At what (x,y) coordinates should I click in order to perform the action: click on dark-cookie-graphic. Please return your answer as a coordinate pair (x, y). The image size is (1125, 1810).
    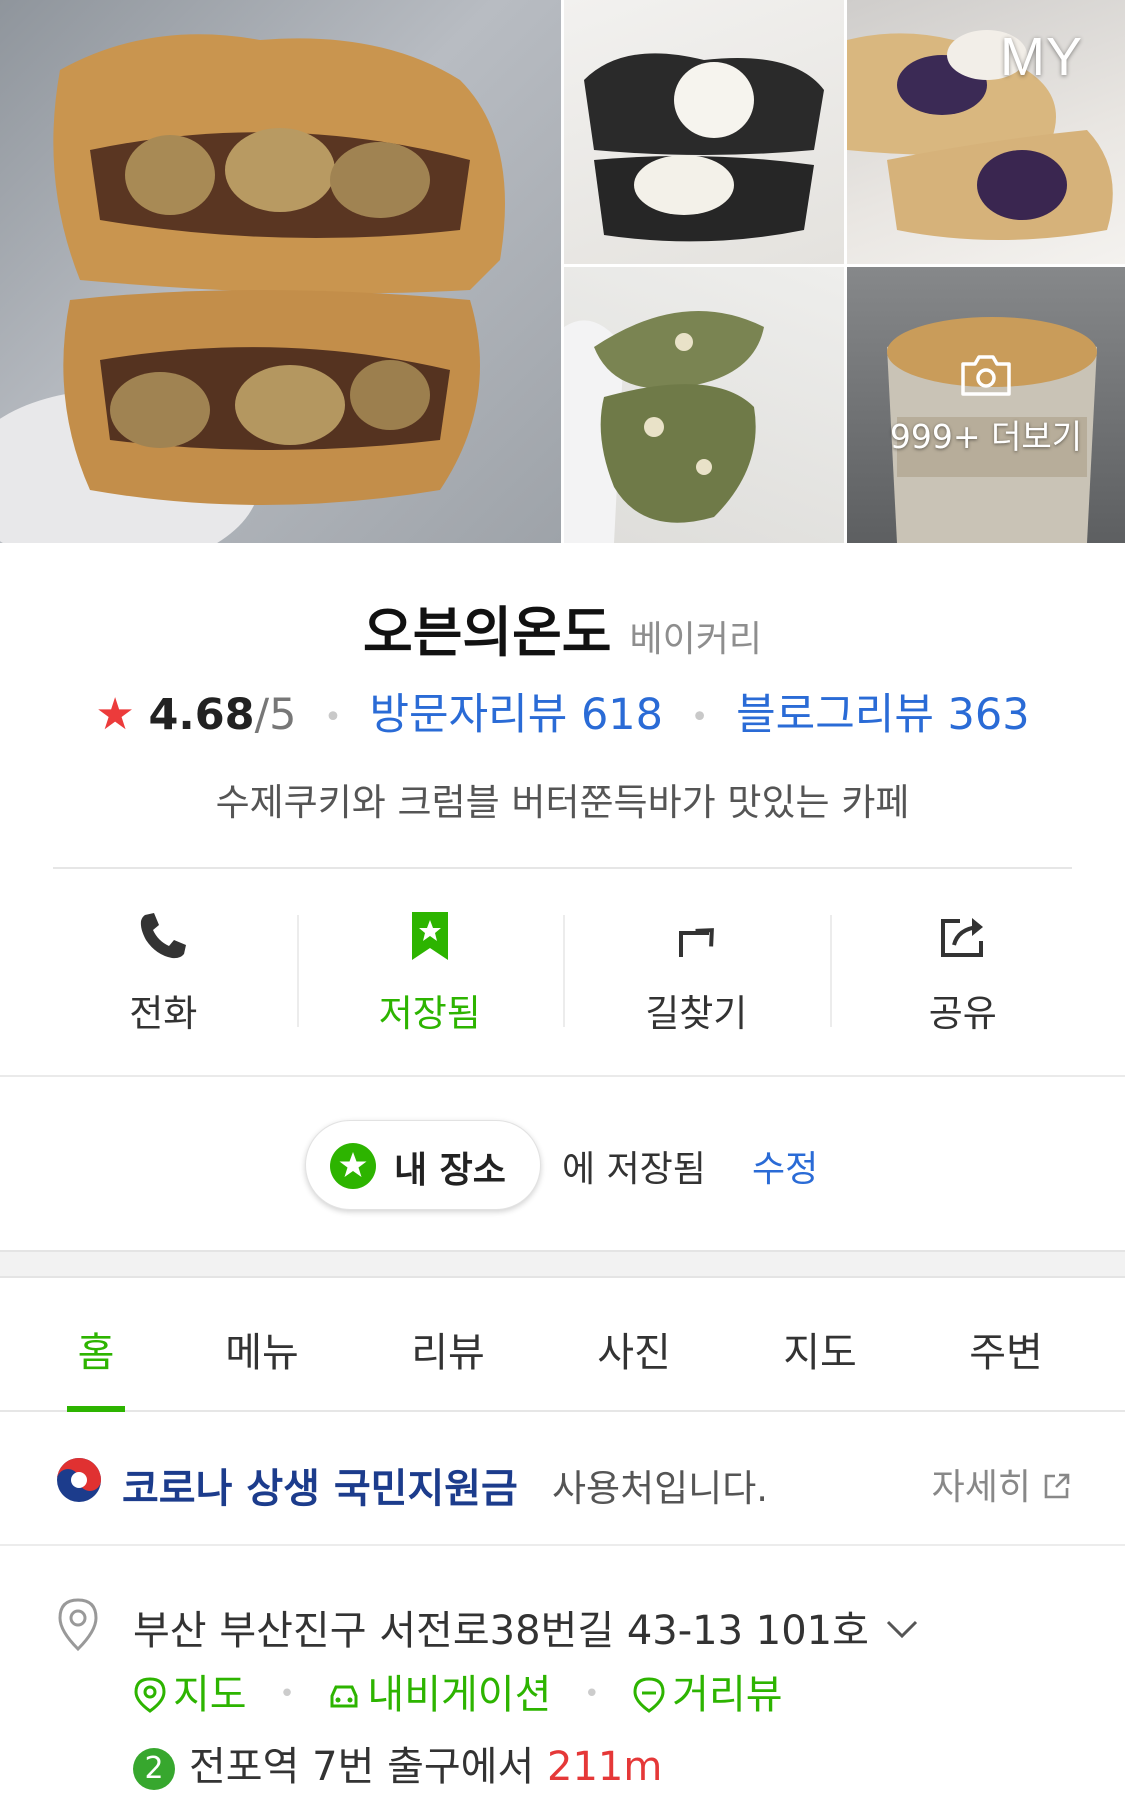
    Looking at the image, I should click on (704, 147).